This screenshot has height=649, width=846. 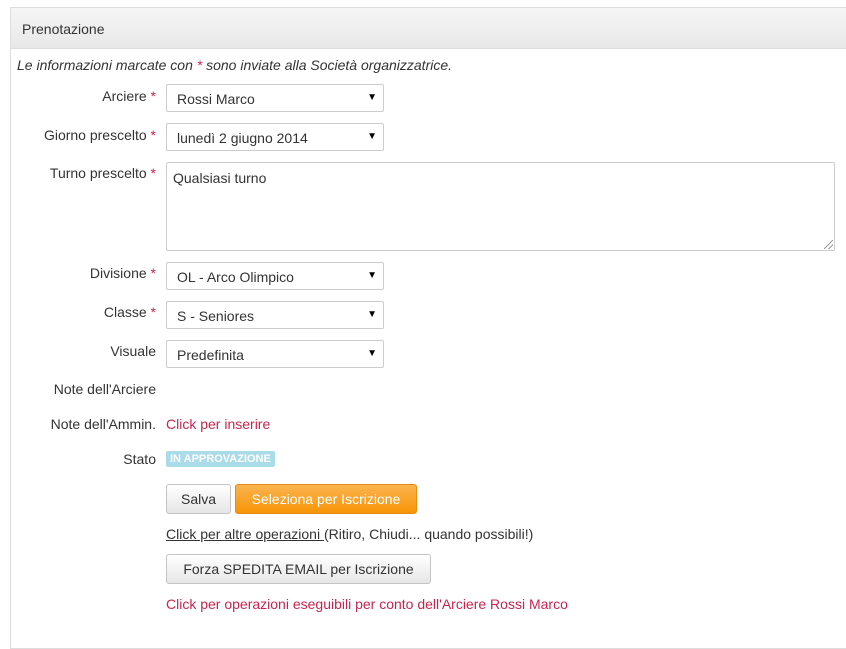 I want to click on classe-label: Classe *, so click(x=130, y=312).